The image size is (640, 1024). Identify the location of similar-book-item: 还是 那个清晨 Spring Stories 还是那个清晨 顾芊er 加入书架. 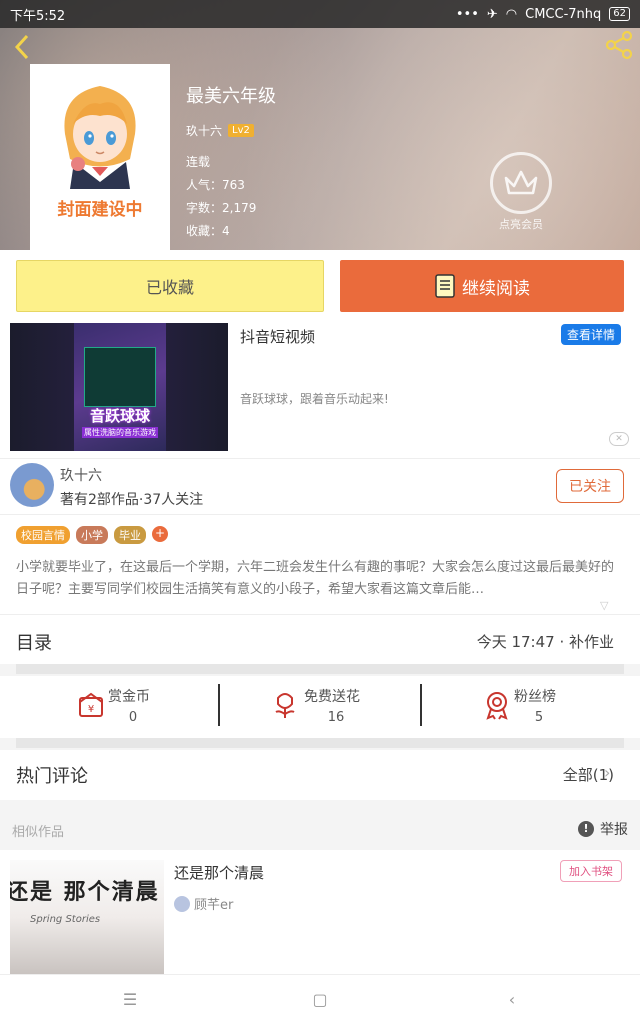
(320, 912).